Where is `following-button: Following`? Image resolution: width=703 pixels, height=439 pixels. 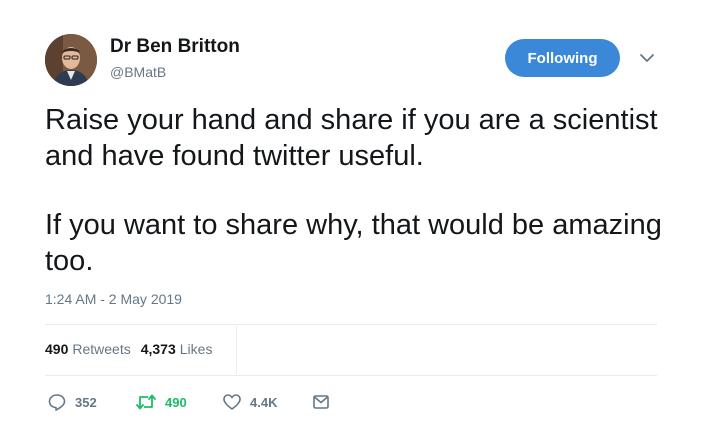 following-button: Following is located at coordinates (562, 58).